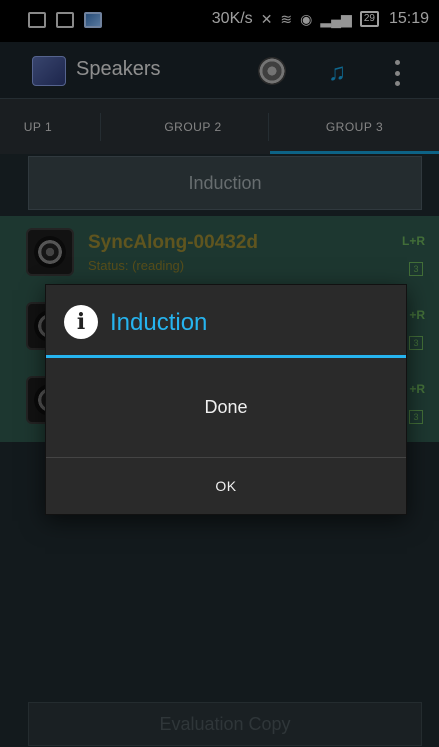 The height and width of the screenshot is (747, 439). Describe the element at coordinates (159, 322) in the screenshot. I see `dialog-title: Induction` at that location.